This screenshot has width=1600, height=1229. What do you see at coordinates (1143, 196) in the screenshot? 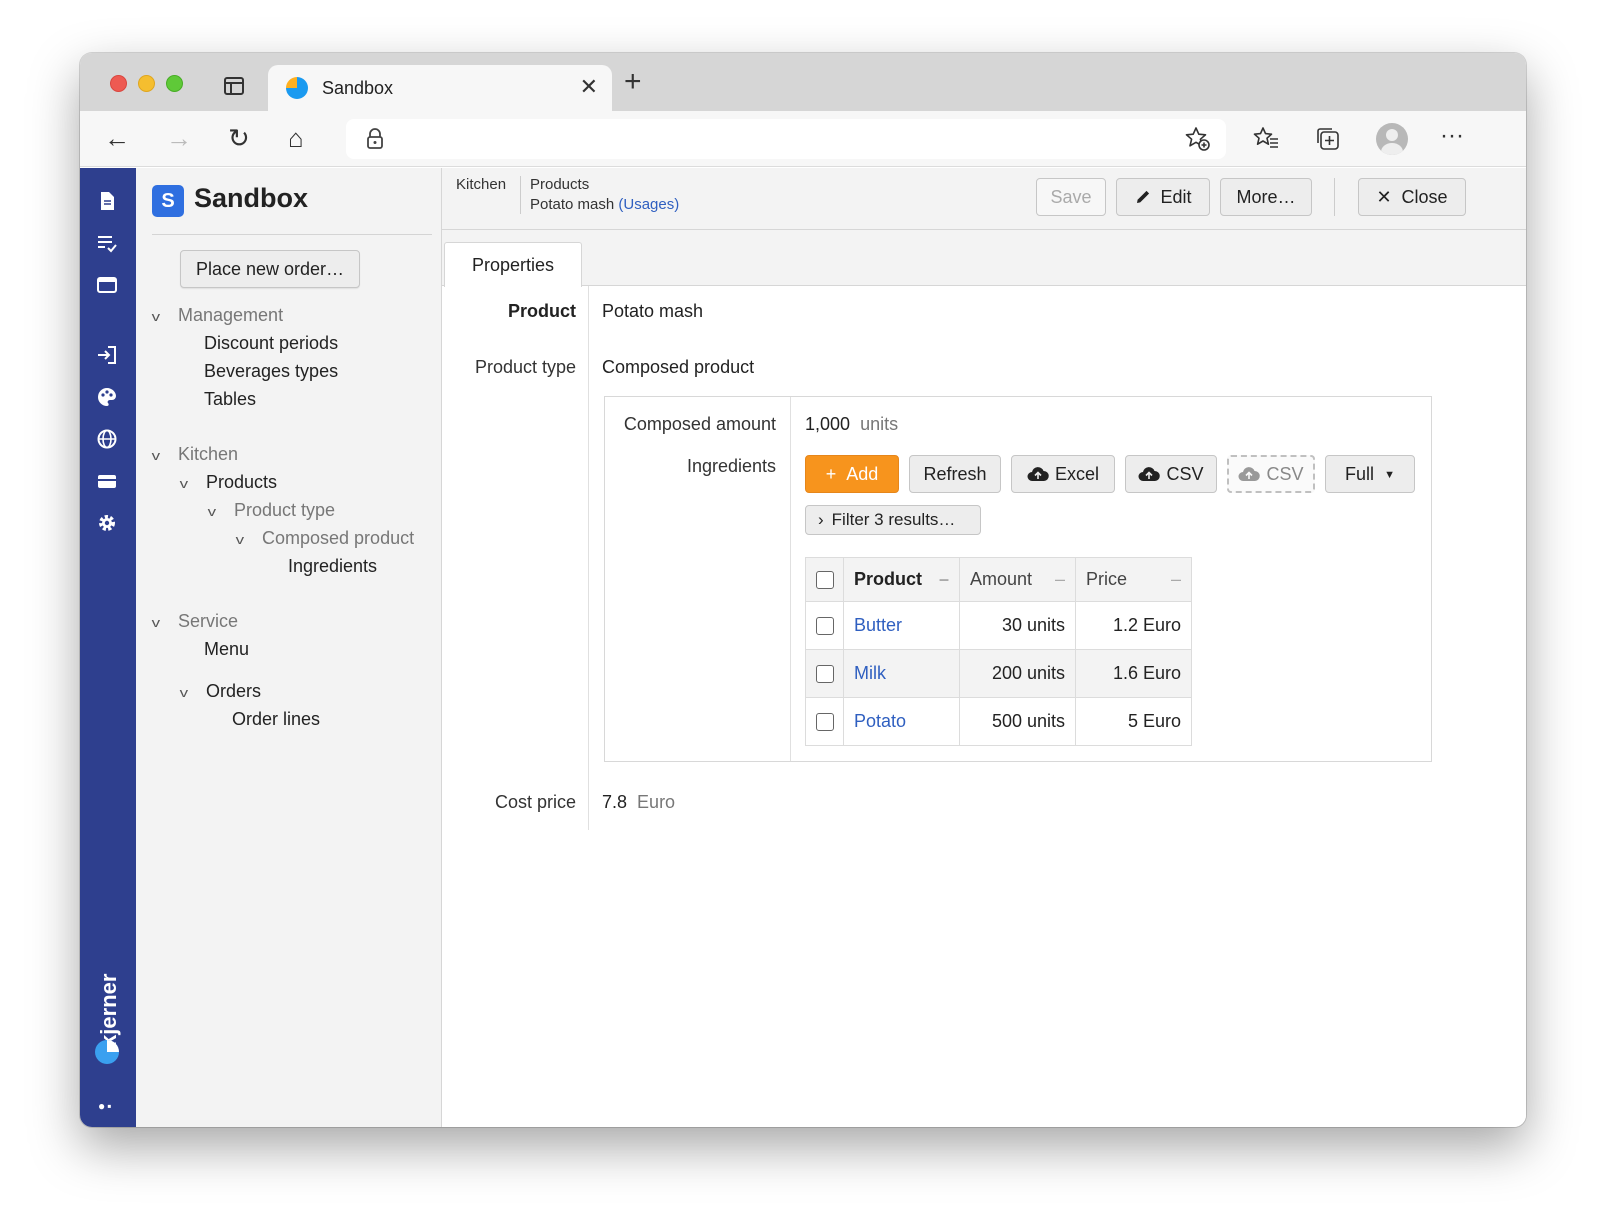
I see `pencil-icon` at bounding box center [1143, 196].